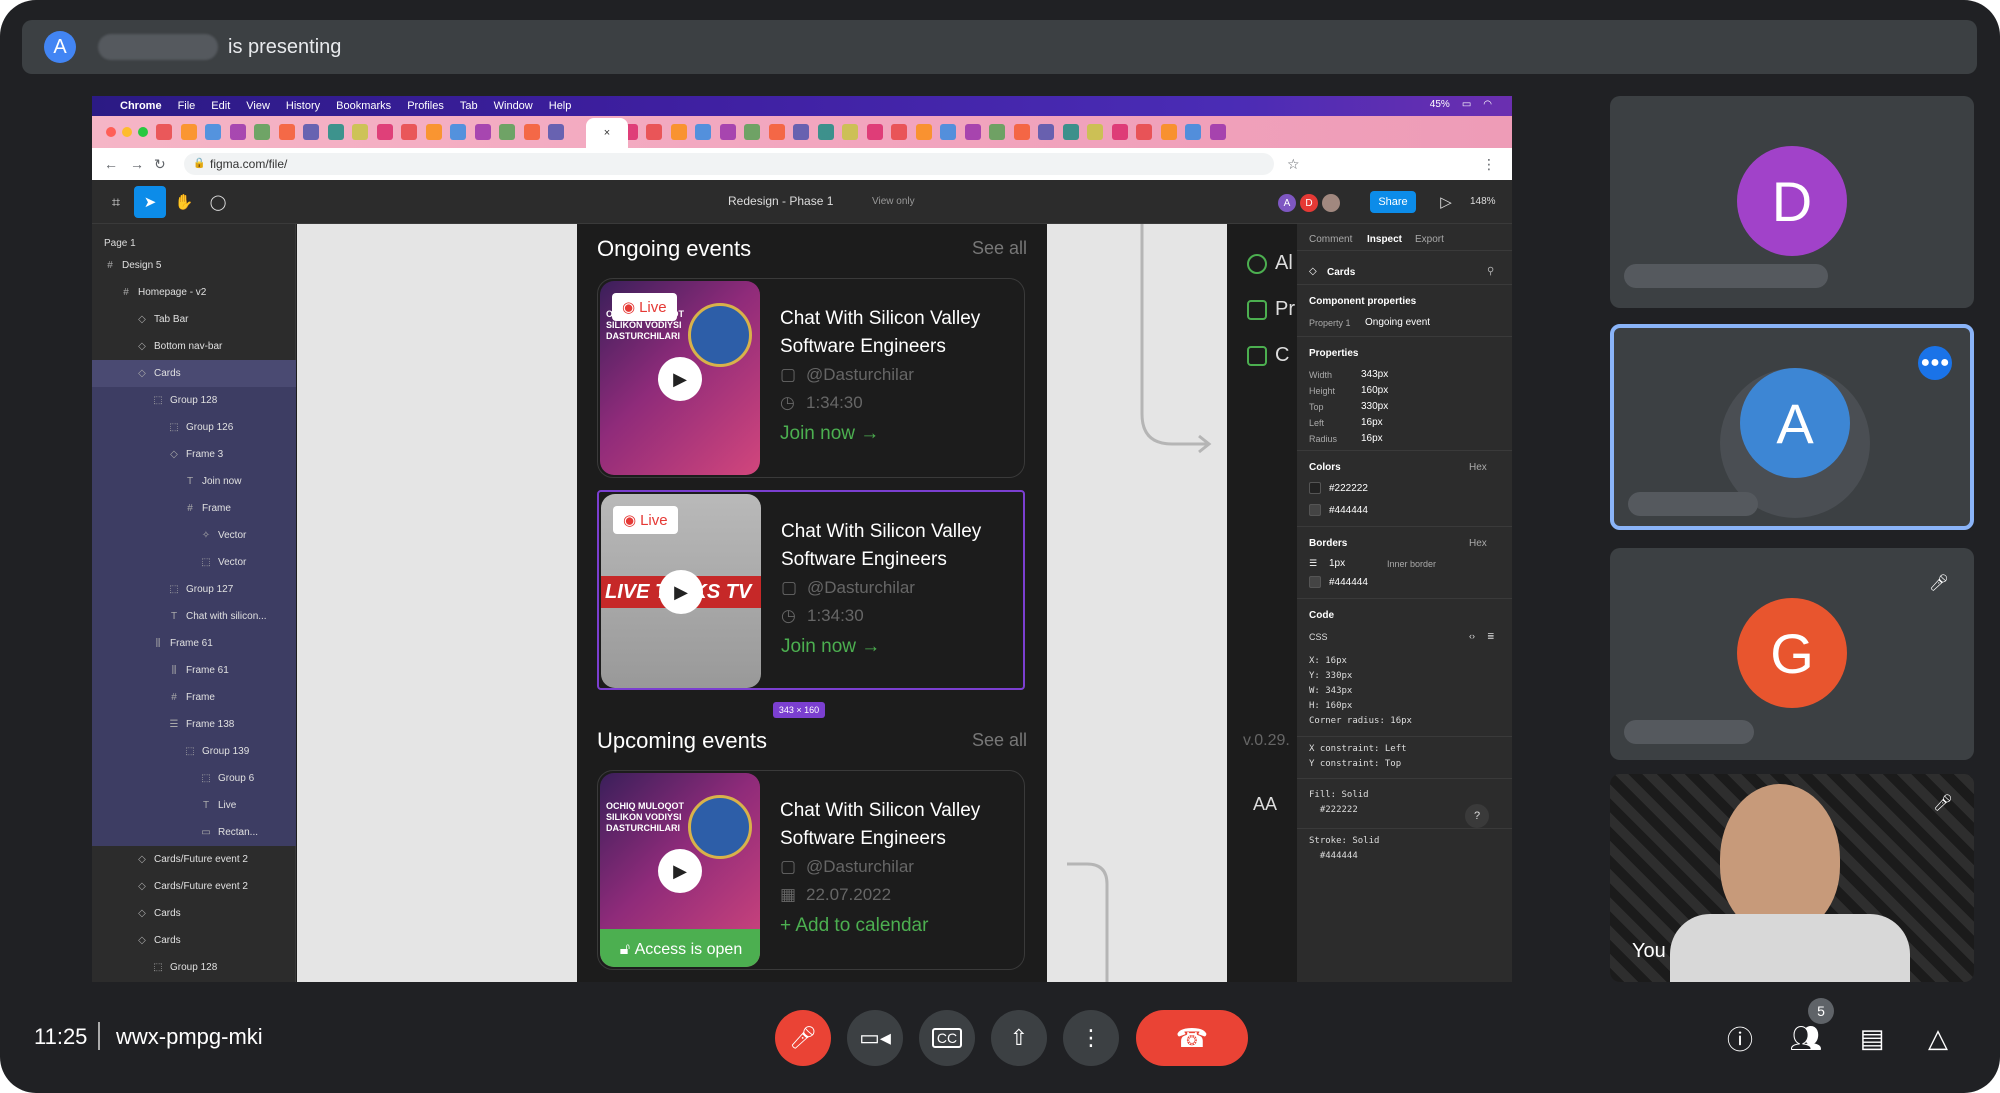  Describe the element at coordinates (194, 805) in the screenshot. I see `layer-row: T Live` at that location.